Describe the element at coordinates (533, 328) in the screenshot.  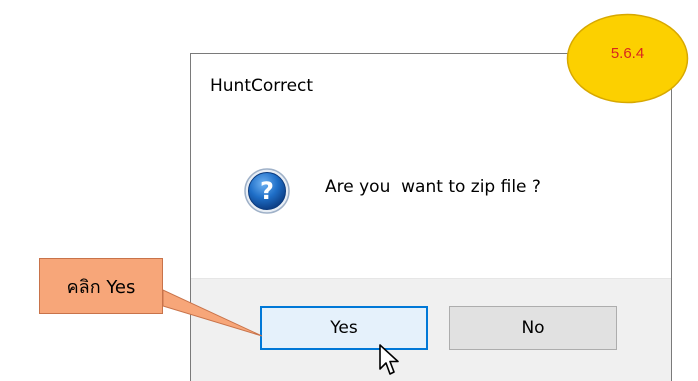
I see `no-button: No` at that location.